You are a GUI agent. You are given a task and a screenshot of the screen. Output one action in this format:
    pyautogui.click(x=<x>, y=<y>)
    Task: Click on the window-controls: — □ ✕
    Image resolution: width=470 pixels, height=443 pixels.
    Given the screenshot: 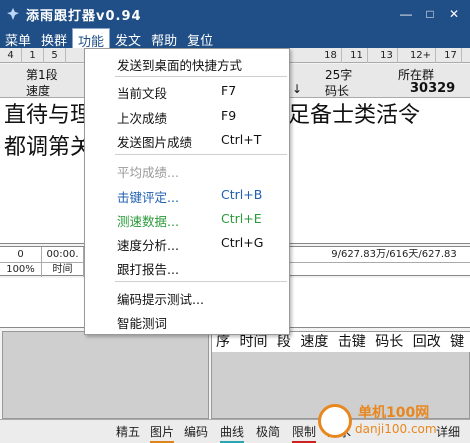 What is the action you would take?
    pyautogui.click(x=430, y=14)
    